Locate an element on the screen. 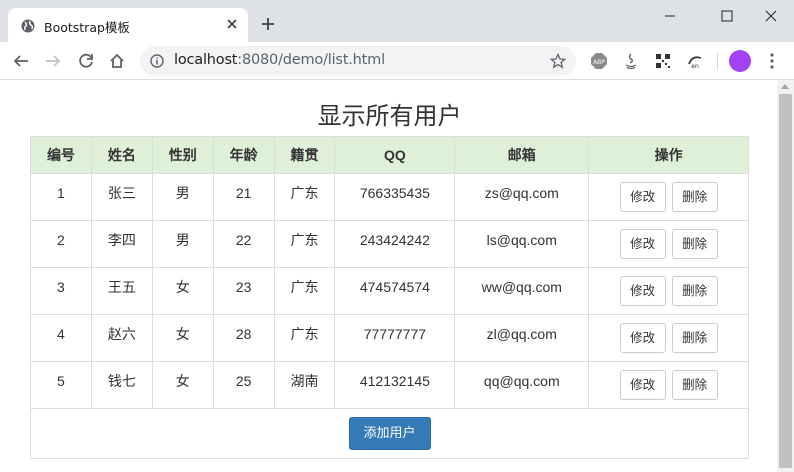  table-row: 1 张三 男 21 广东 766335435 zs@qq.com 修改 删除 is located at coordinates (389, 197).